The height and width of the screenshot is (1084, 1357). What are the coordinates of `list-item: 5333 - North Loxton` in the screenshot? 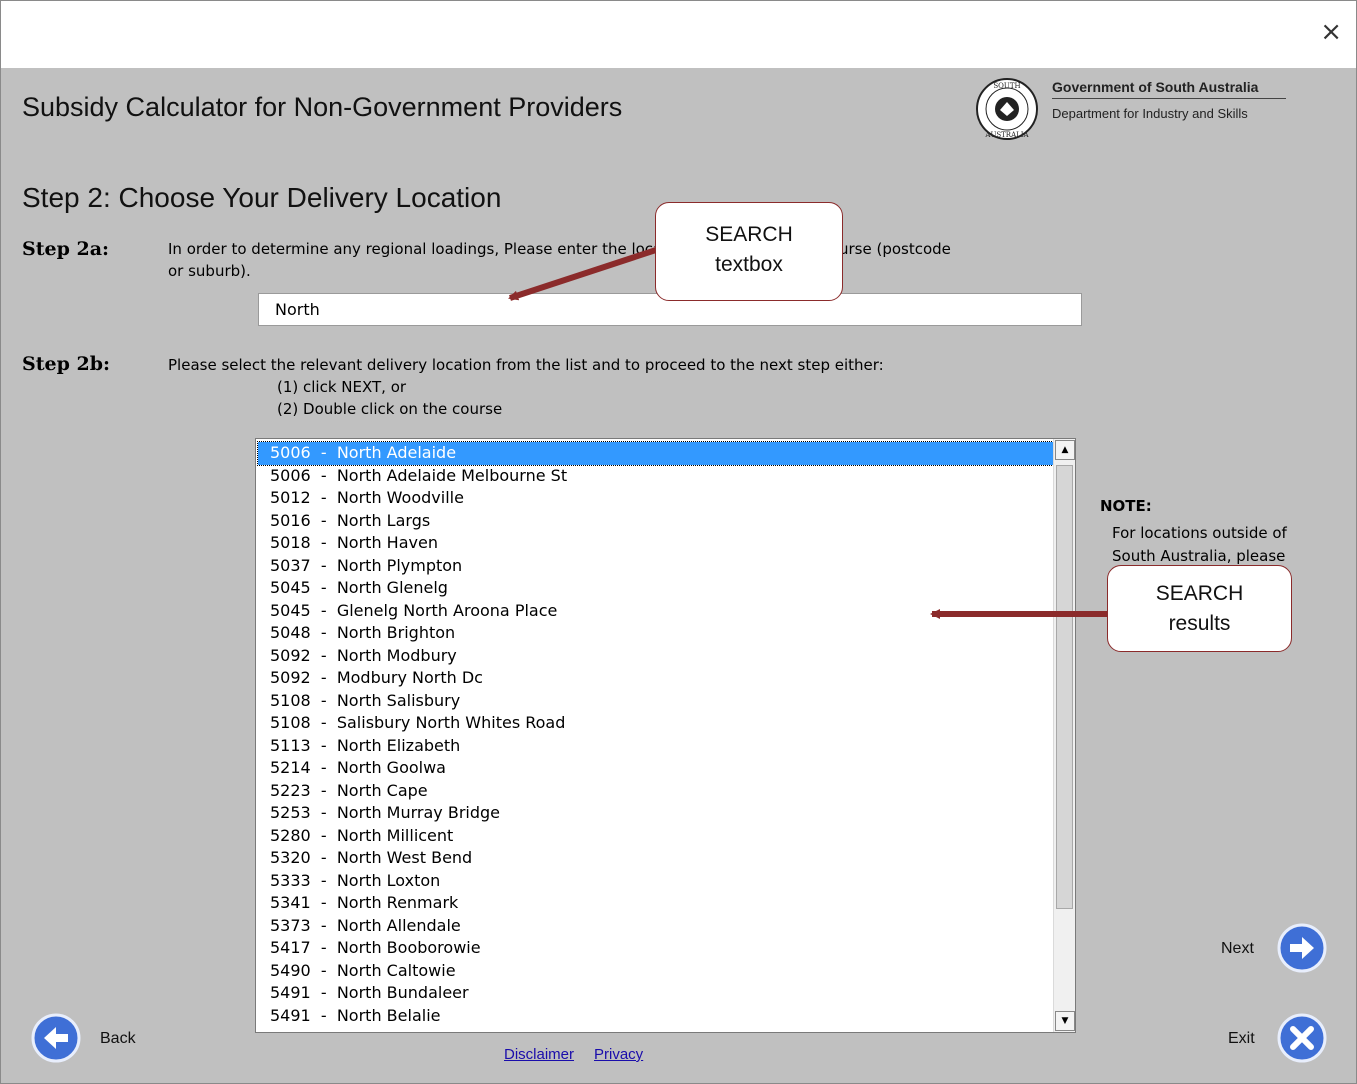 It's located at (655, 881).